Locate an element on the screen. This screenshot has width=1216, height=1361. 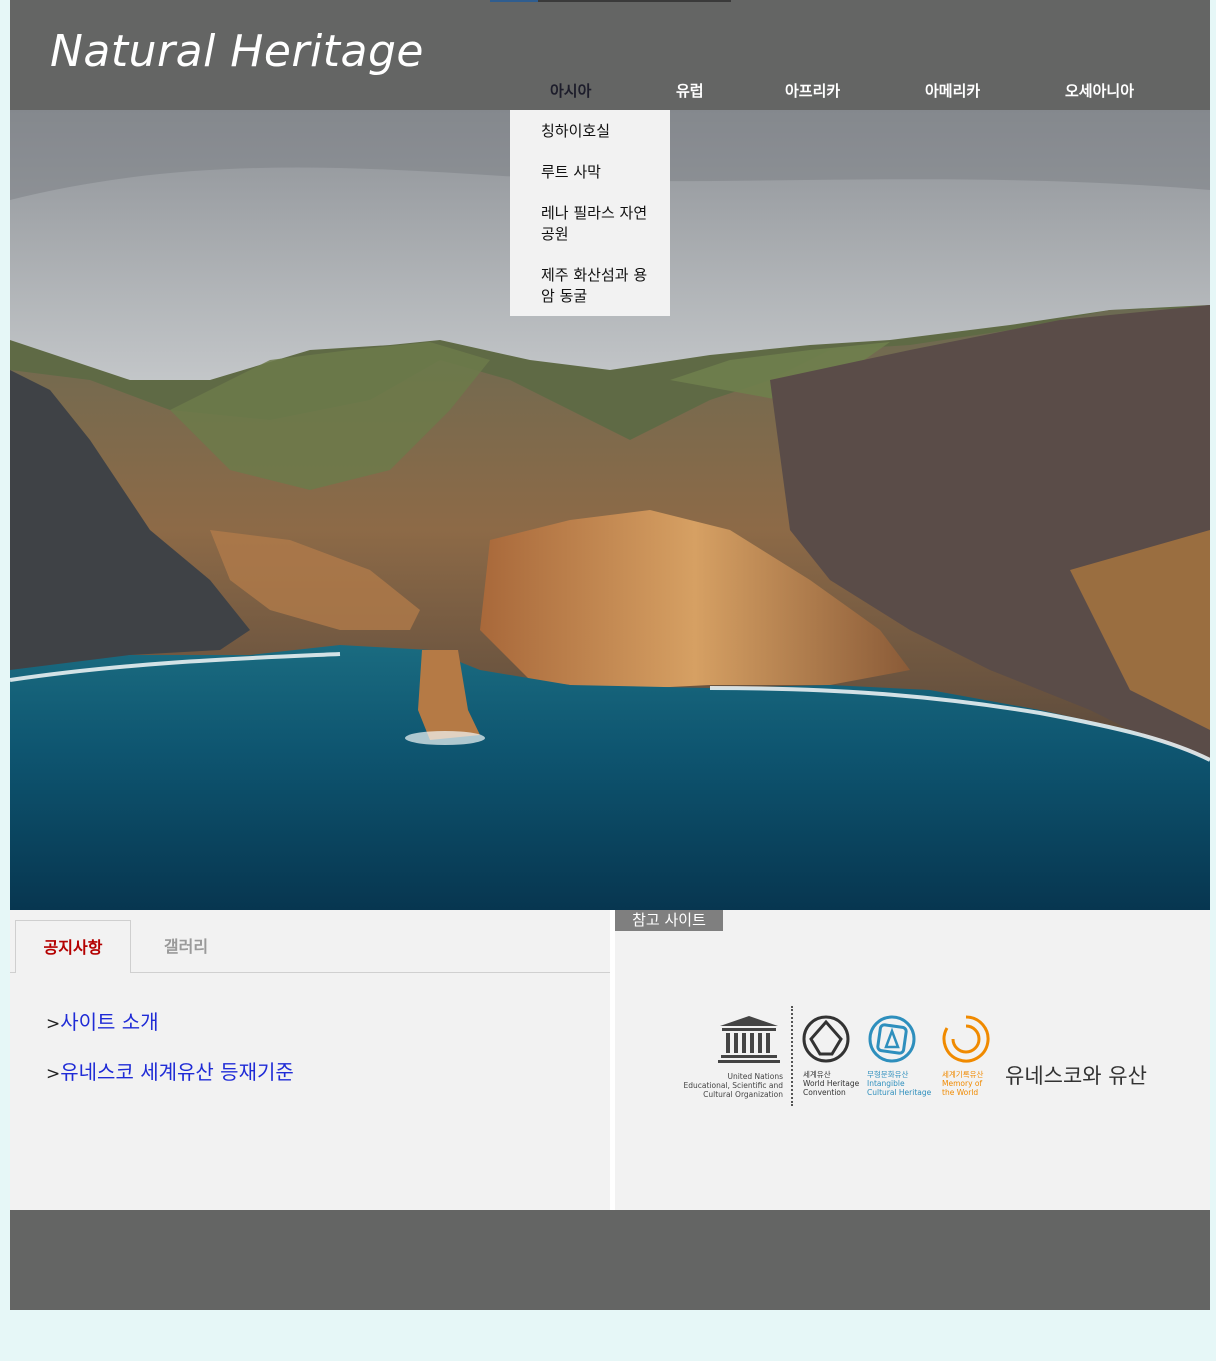
unesco-temple-icon is located at coordinates (749, 1039).